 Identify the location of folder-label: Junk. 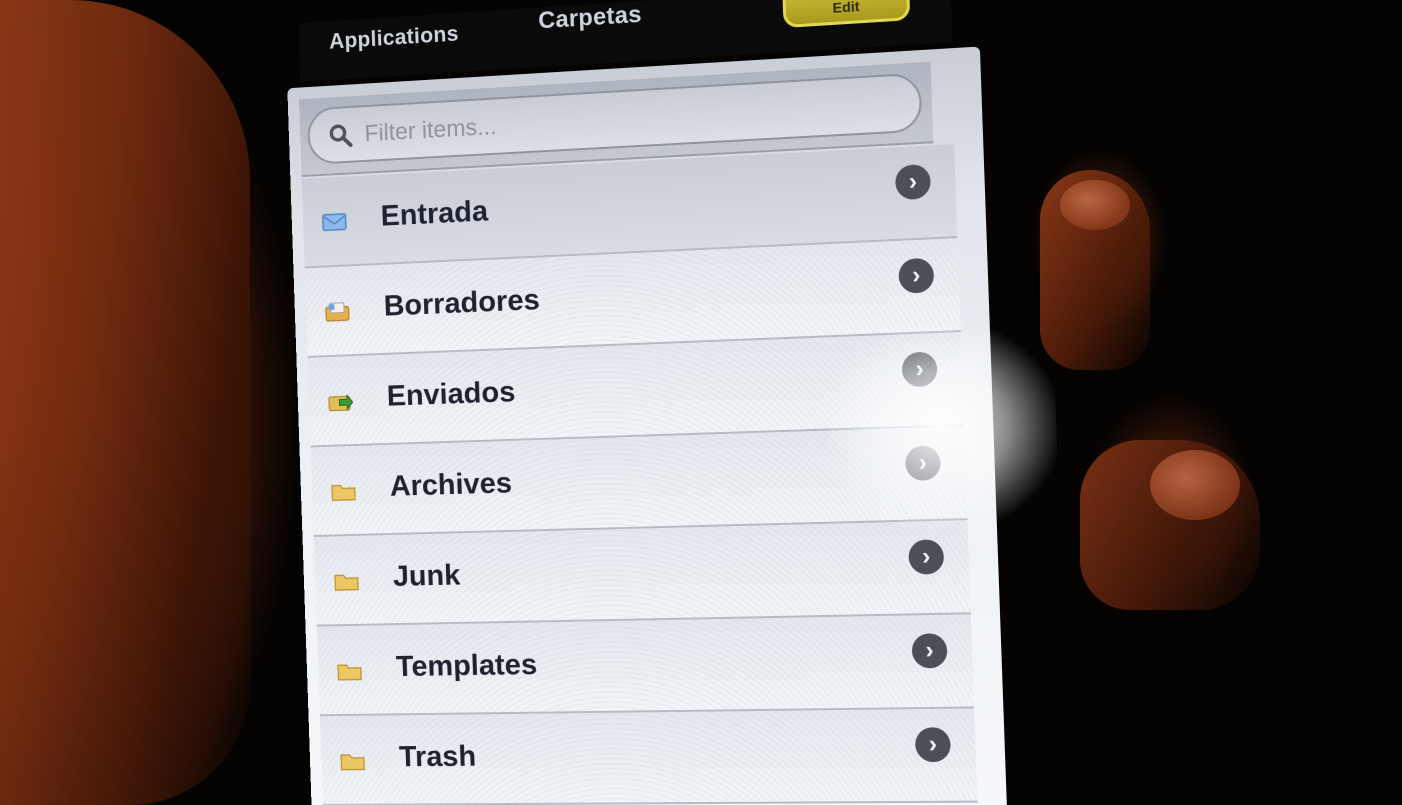
(426, 575).